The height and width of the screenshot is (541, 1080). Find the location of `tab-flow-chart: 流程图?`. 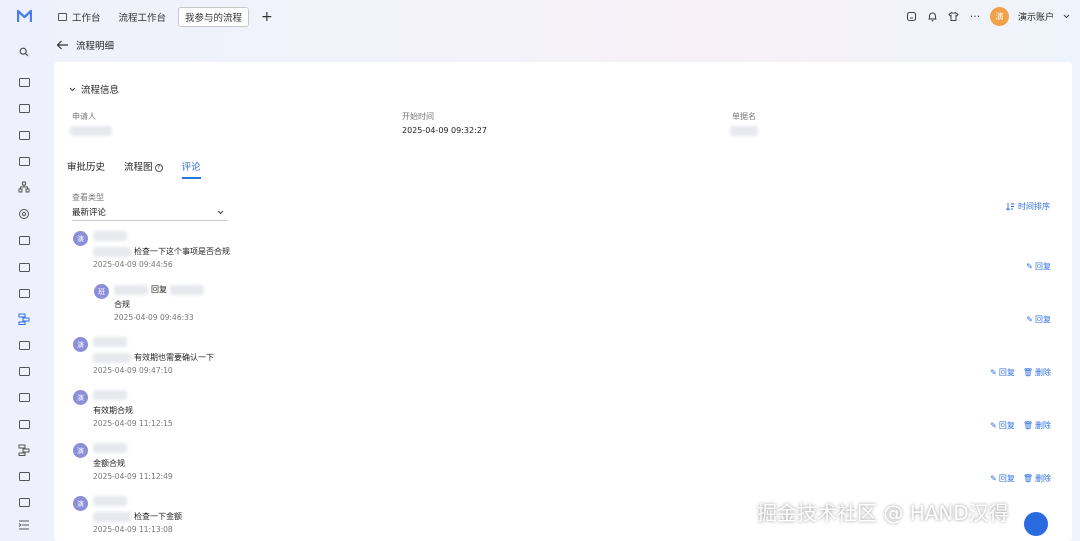

tab-flow-chart: 流程图? is located at coordinates (143, 169).